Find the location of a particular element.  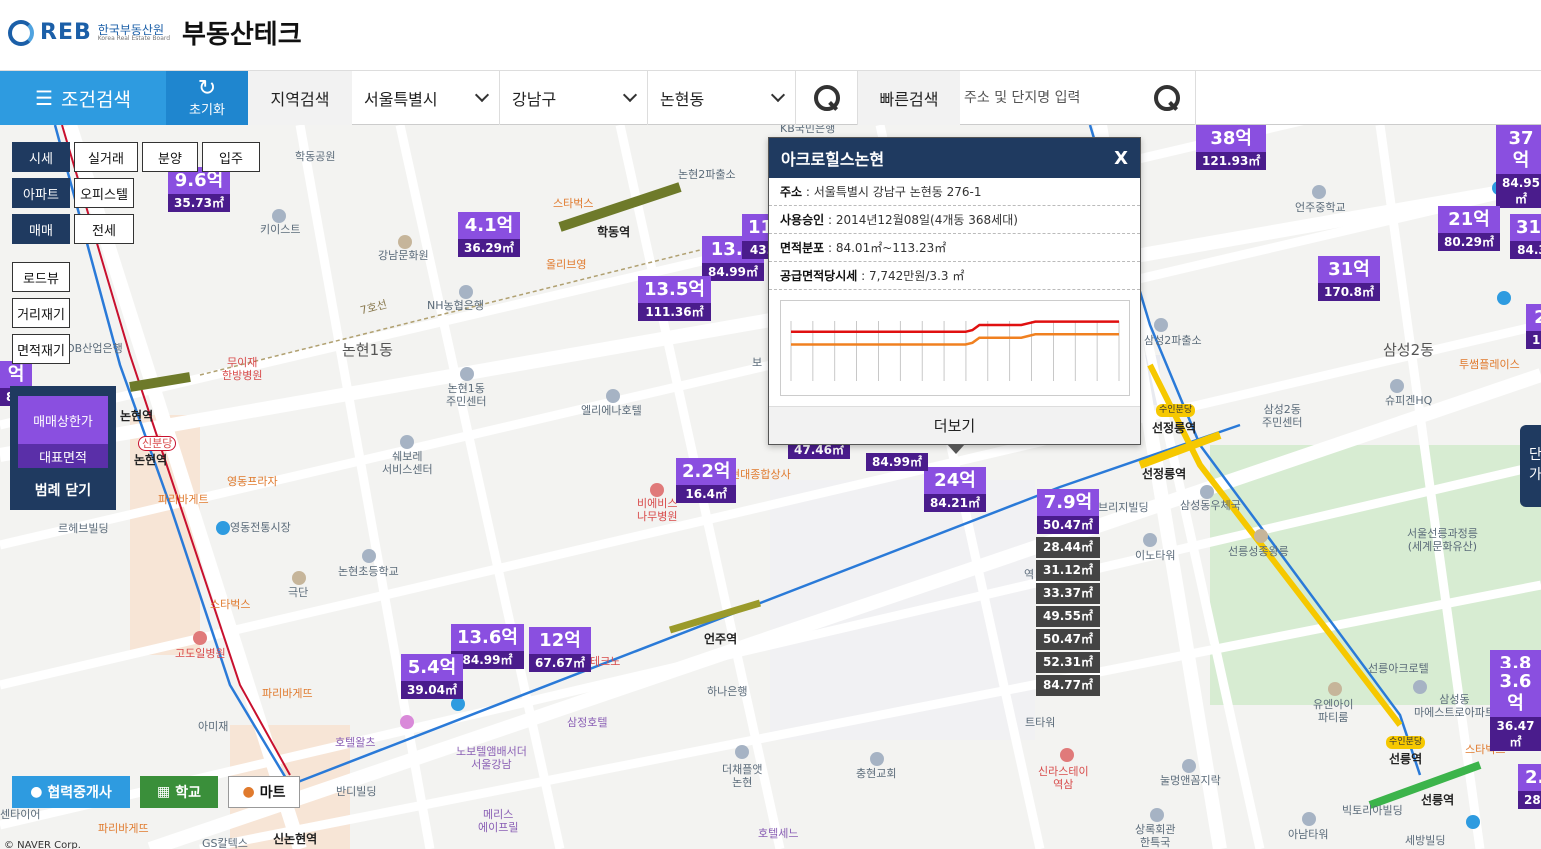

mart-toggle-button: ● 마트 is located at coordinates (264, 792).